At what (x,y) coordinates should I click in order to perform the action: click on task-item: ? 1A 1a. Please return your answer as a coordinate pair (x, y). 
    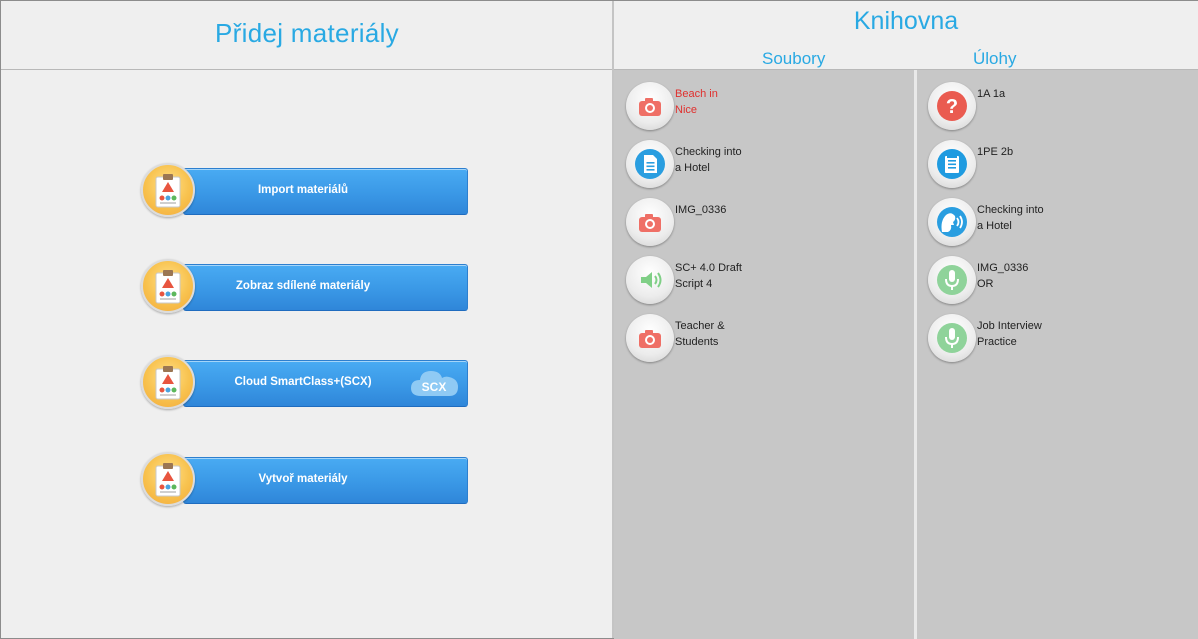
    Looking at the image, I should click on (1058, 108).